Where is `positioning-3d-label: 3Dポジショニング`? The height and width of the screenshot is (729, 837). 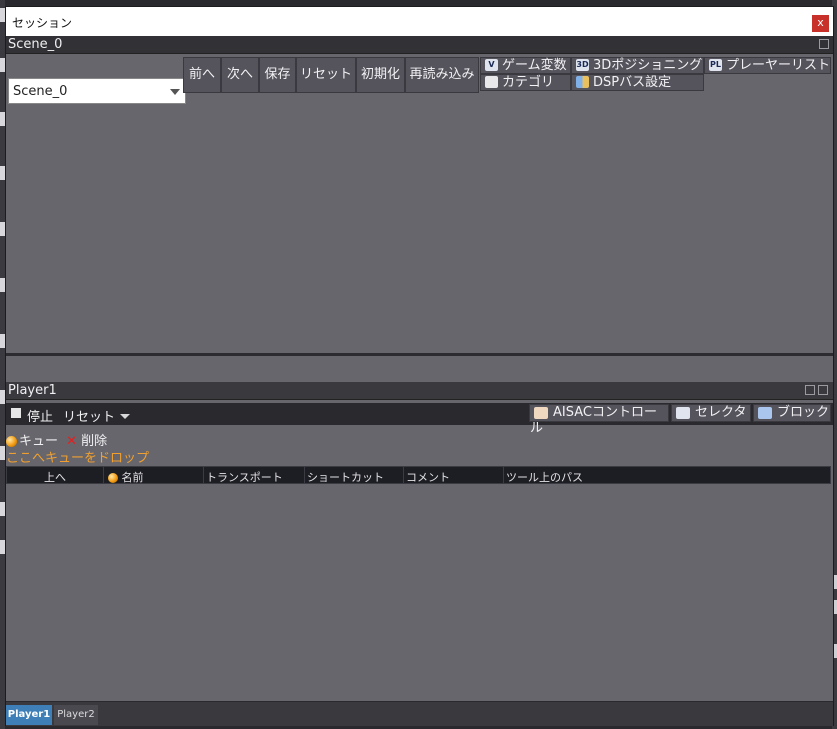
positioning-3d-label: 3Dポジショニング is located at coordinates (648, 65).